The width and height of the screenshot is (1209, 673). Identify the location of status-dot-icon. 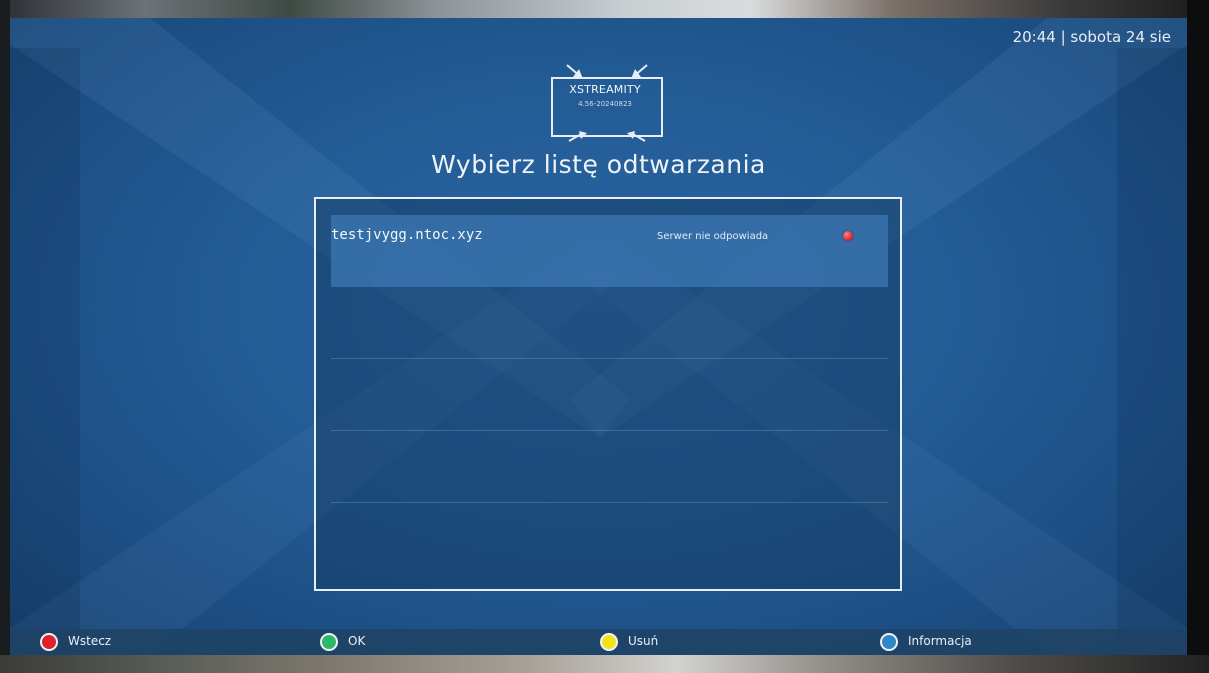
(848, 236).